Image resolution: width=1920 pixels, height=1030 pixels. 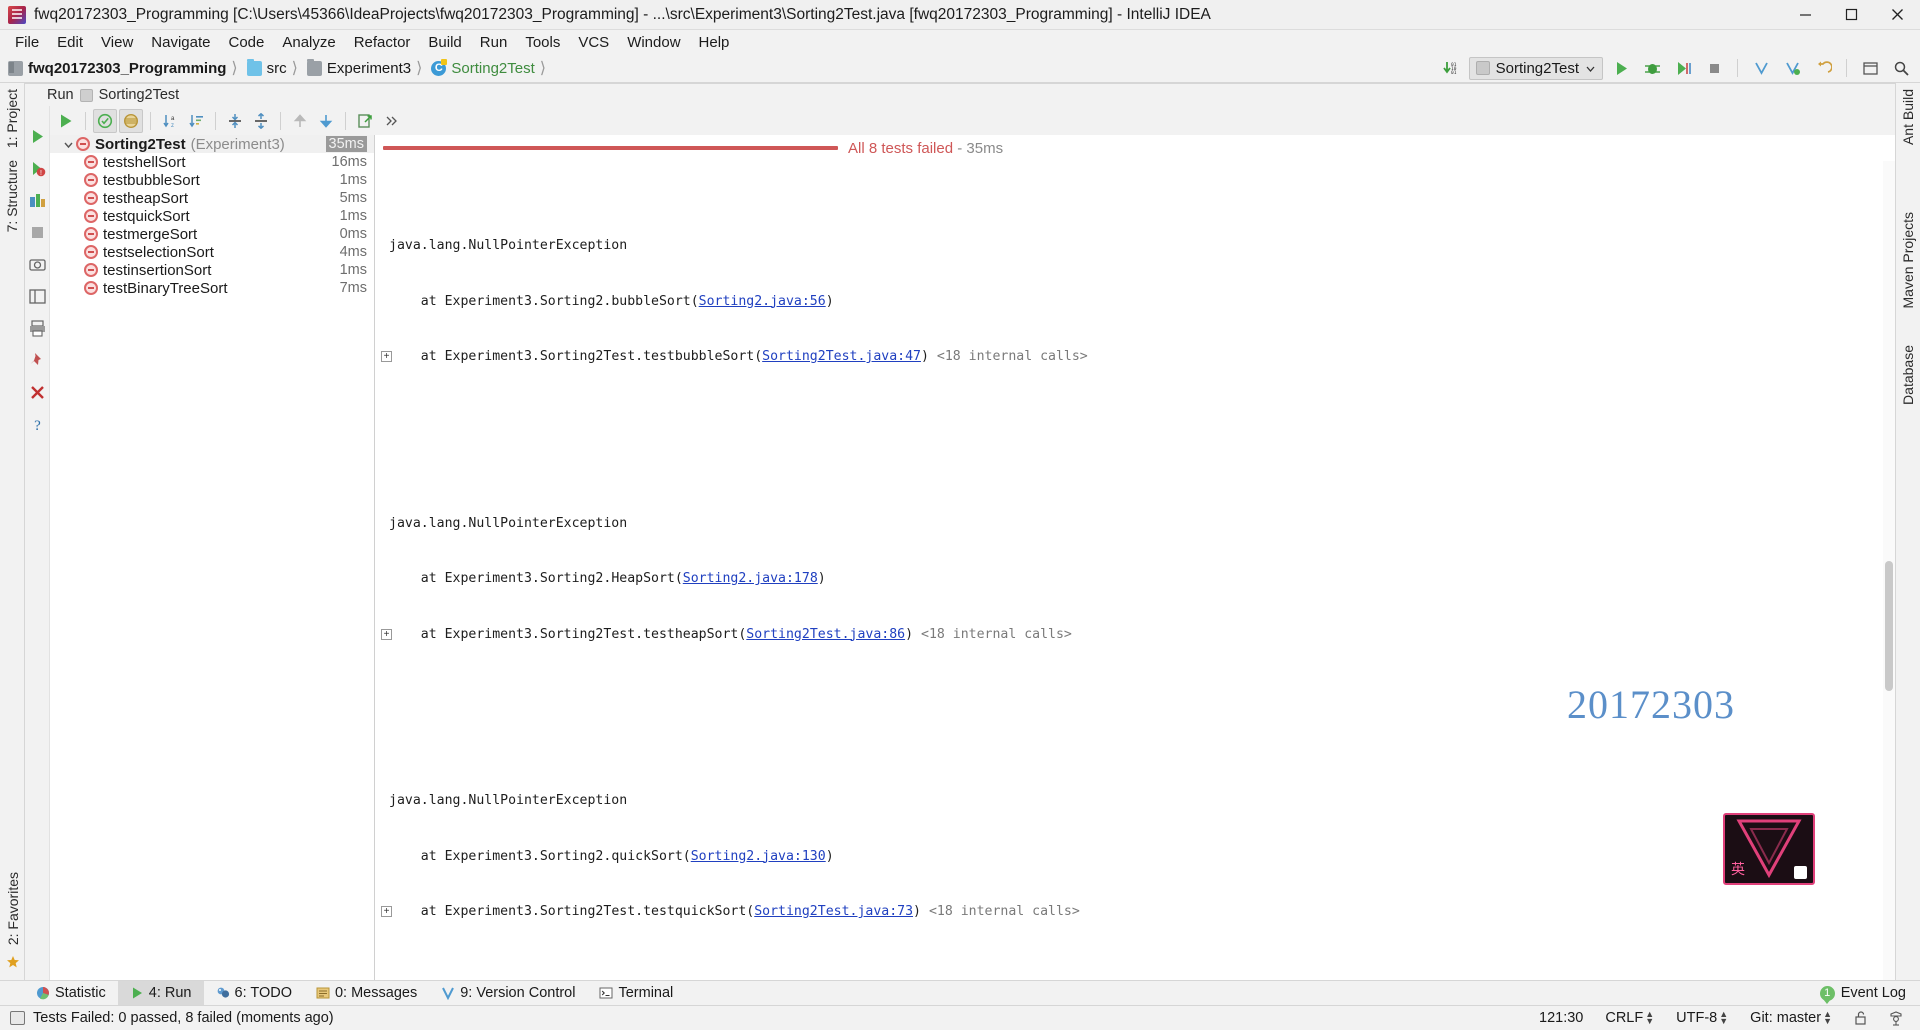 I want to click on ime-toolbox-icon, so click(x=1800, y=872).